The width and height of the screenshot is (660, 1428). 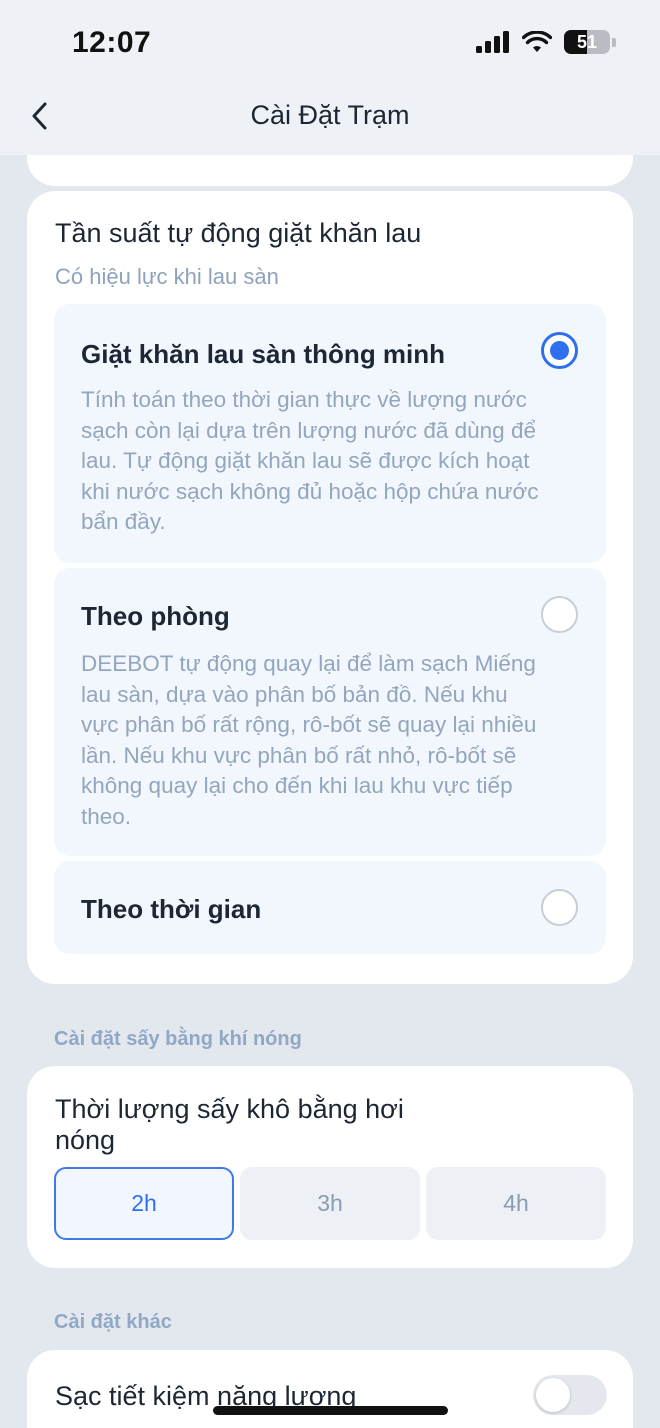 I want to click on energy-saving-toggle, so click(x=570, y=1395).